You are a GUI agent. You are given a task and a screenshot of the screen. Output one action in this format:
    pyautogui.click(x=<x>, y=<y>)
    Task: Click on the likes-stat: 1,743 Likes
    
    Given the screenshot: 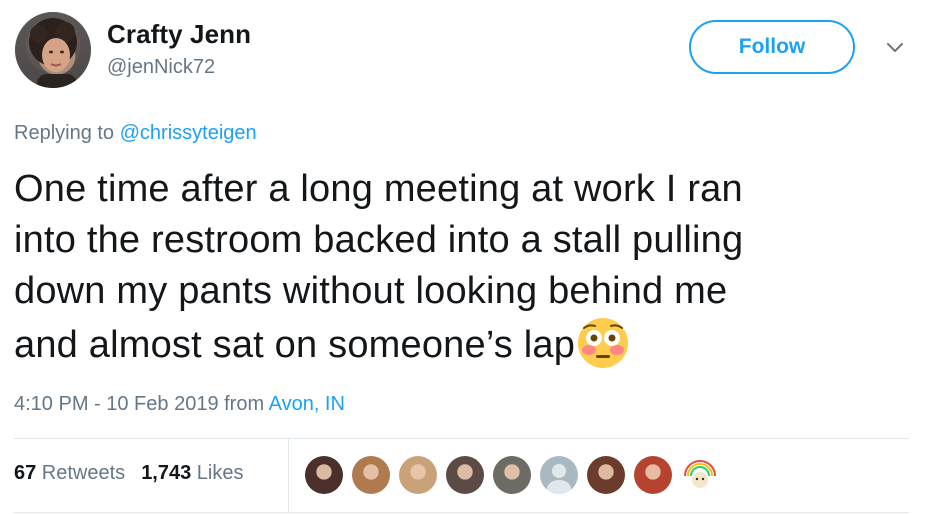 What is the action you would take?
    pyautogui.click(x=192, y=473)
    